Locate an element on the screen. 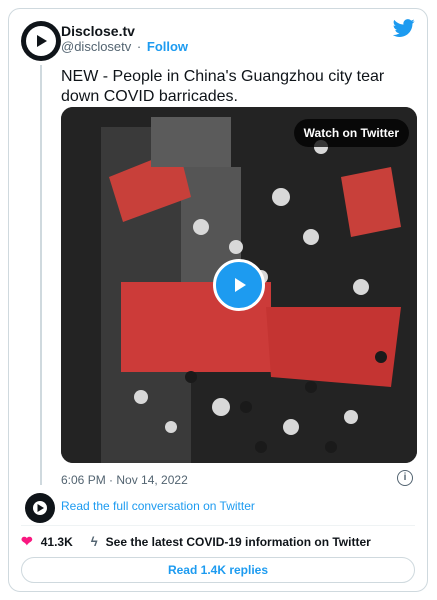  author-name: Disclose.tv is located at coordinates (98, 31).